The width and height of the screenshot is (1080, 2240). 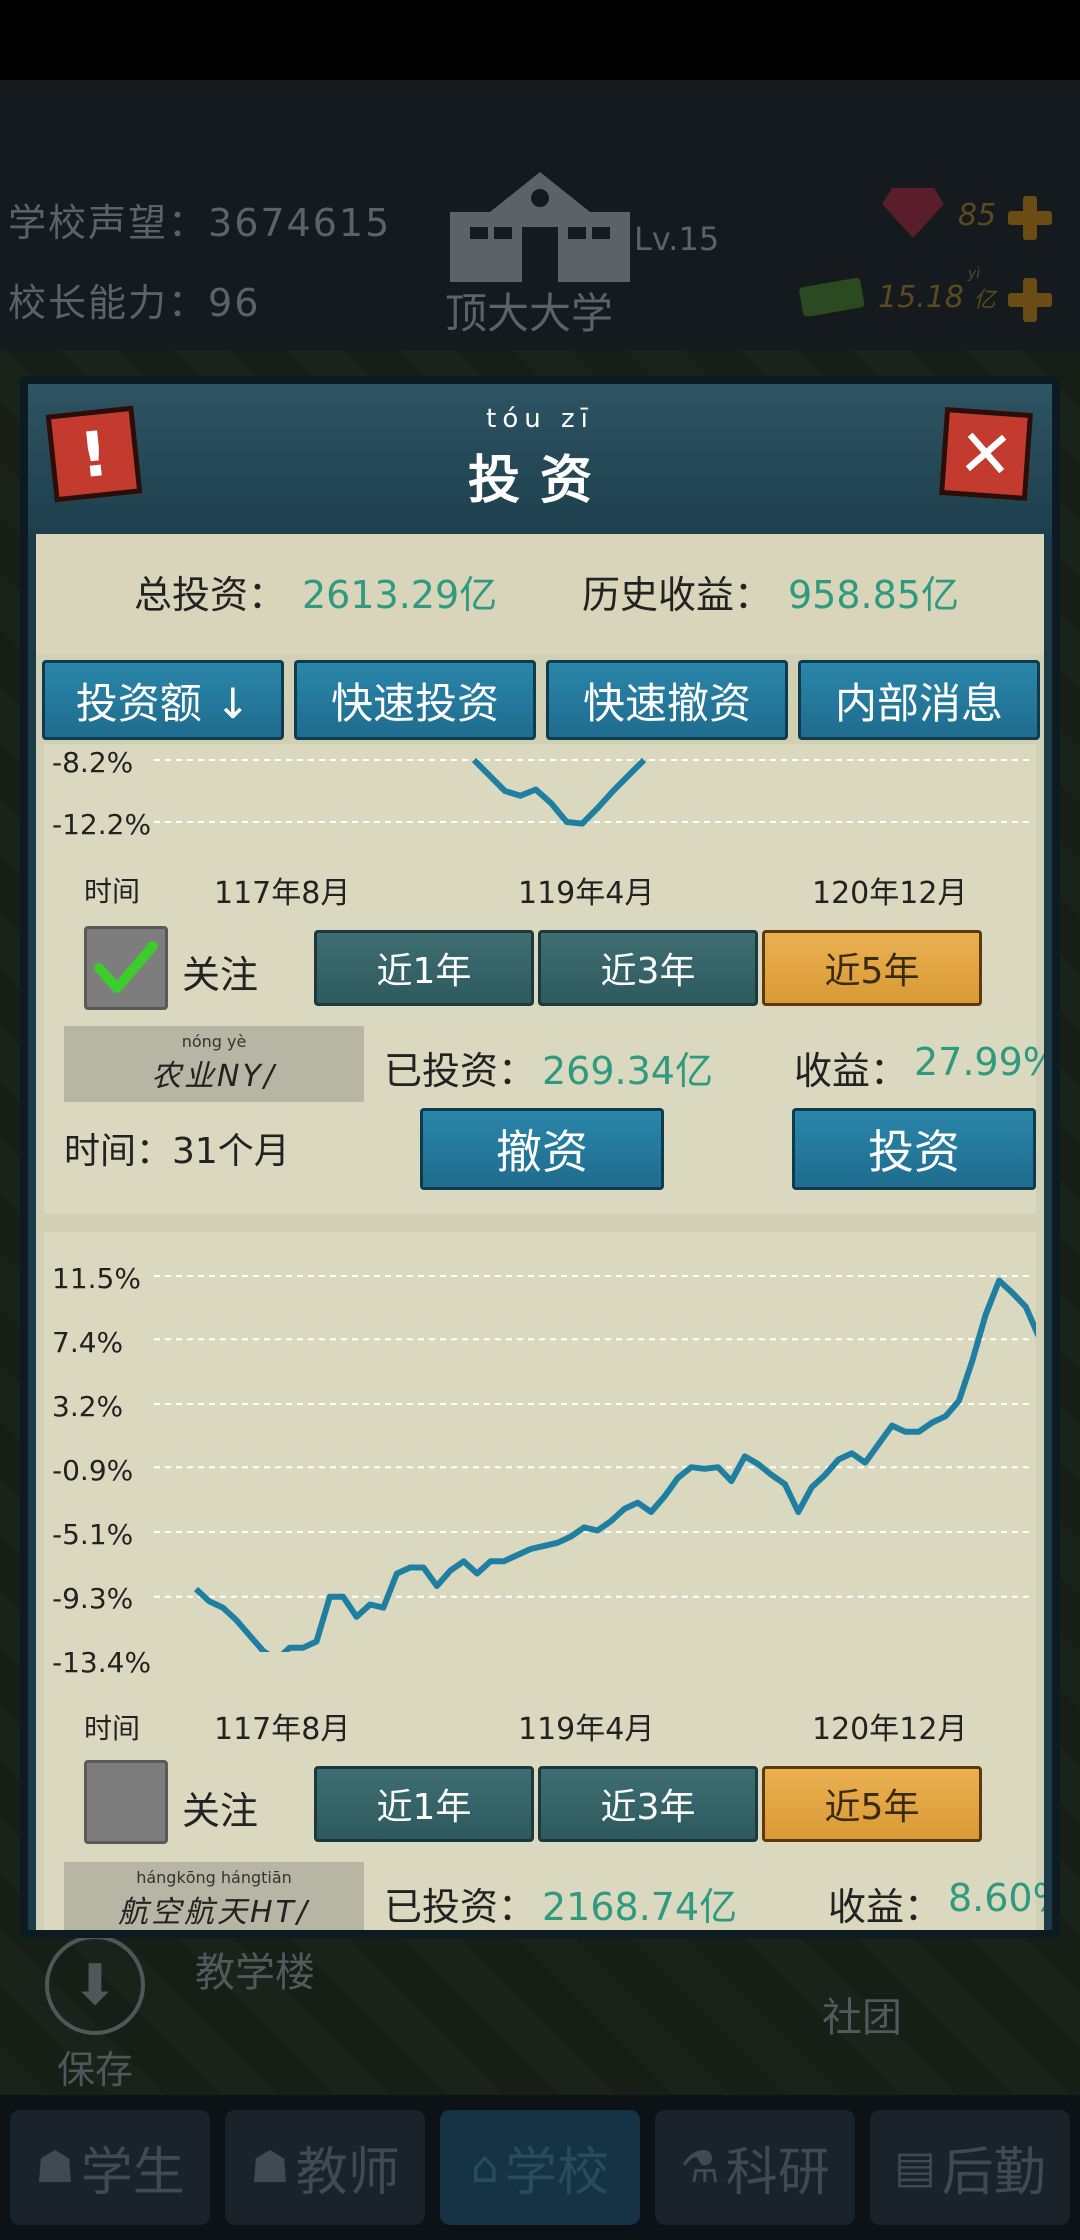 I want to click on reputation-value: 3674615, so click(x=300, y=223).